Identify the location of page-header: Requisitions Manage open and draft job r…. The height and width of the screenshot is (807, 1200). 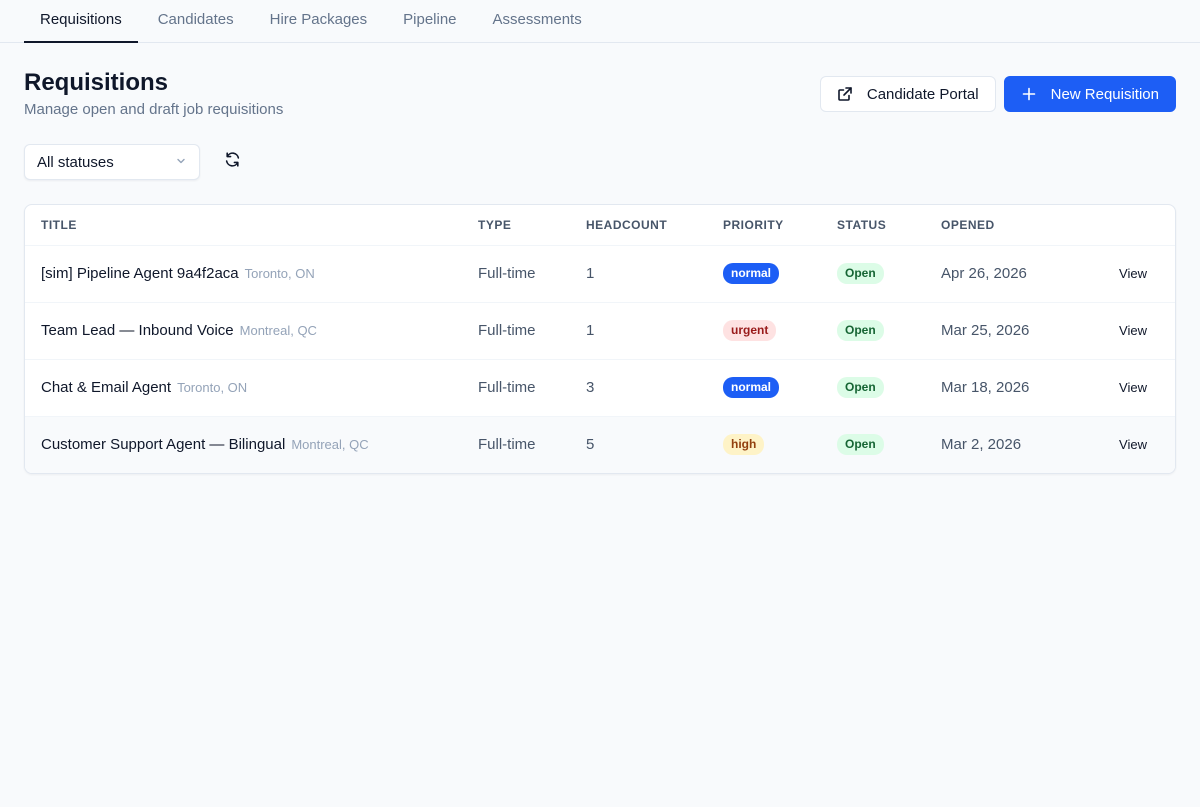
(600, 80).